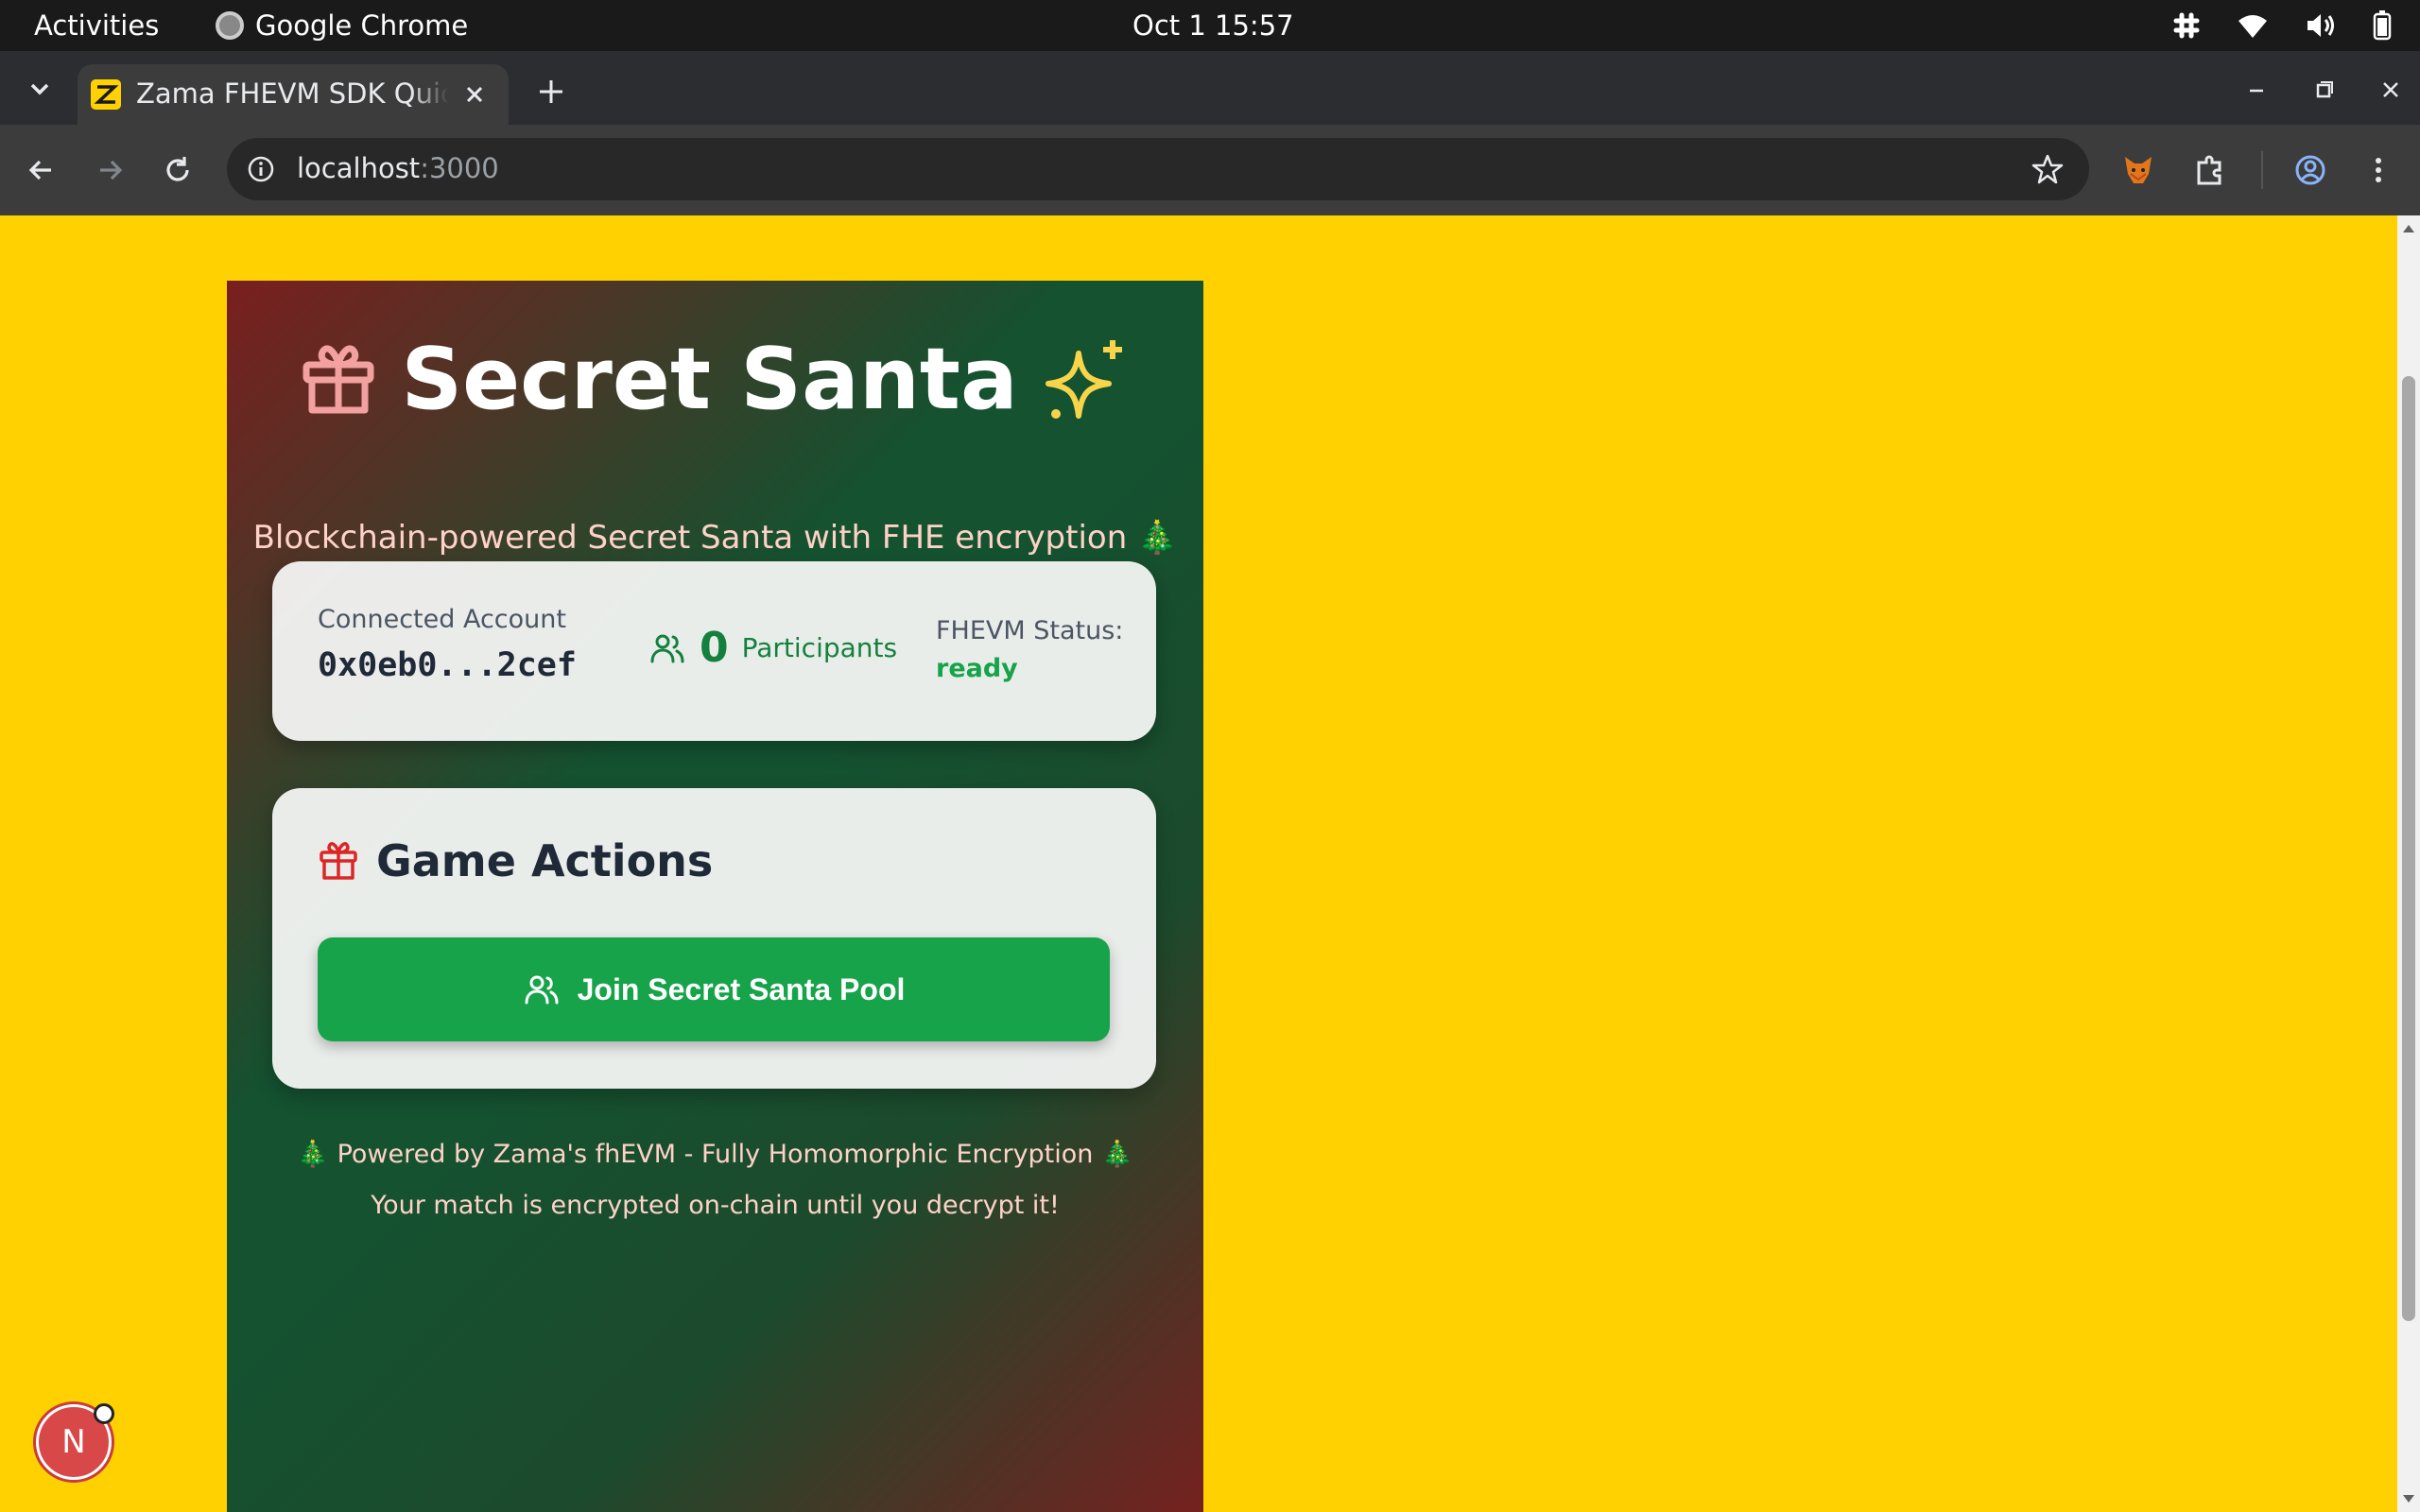  What do you see at coordinates (40, 89) in the screenshot?
I see `tab-search-chevron-icon` at bounding box center [40, 89].